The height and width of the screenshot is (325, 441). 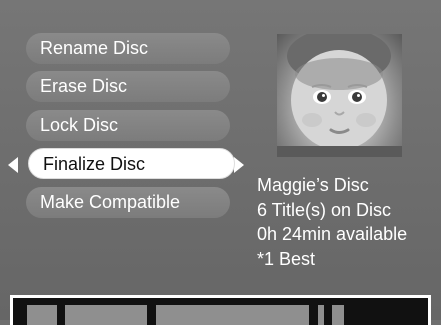 I want to click on disc-quality: *1 Best, so click(x=286, y=258).